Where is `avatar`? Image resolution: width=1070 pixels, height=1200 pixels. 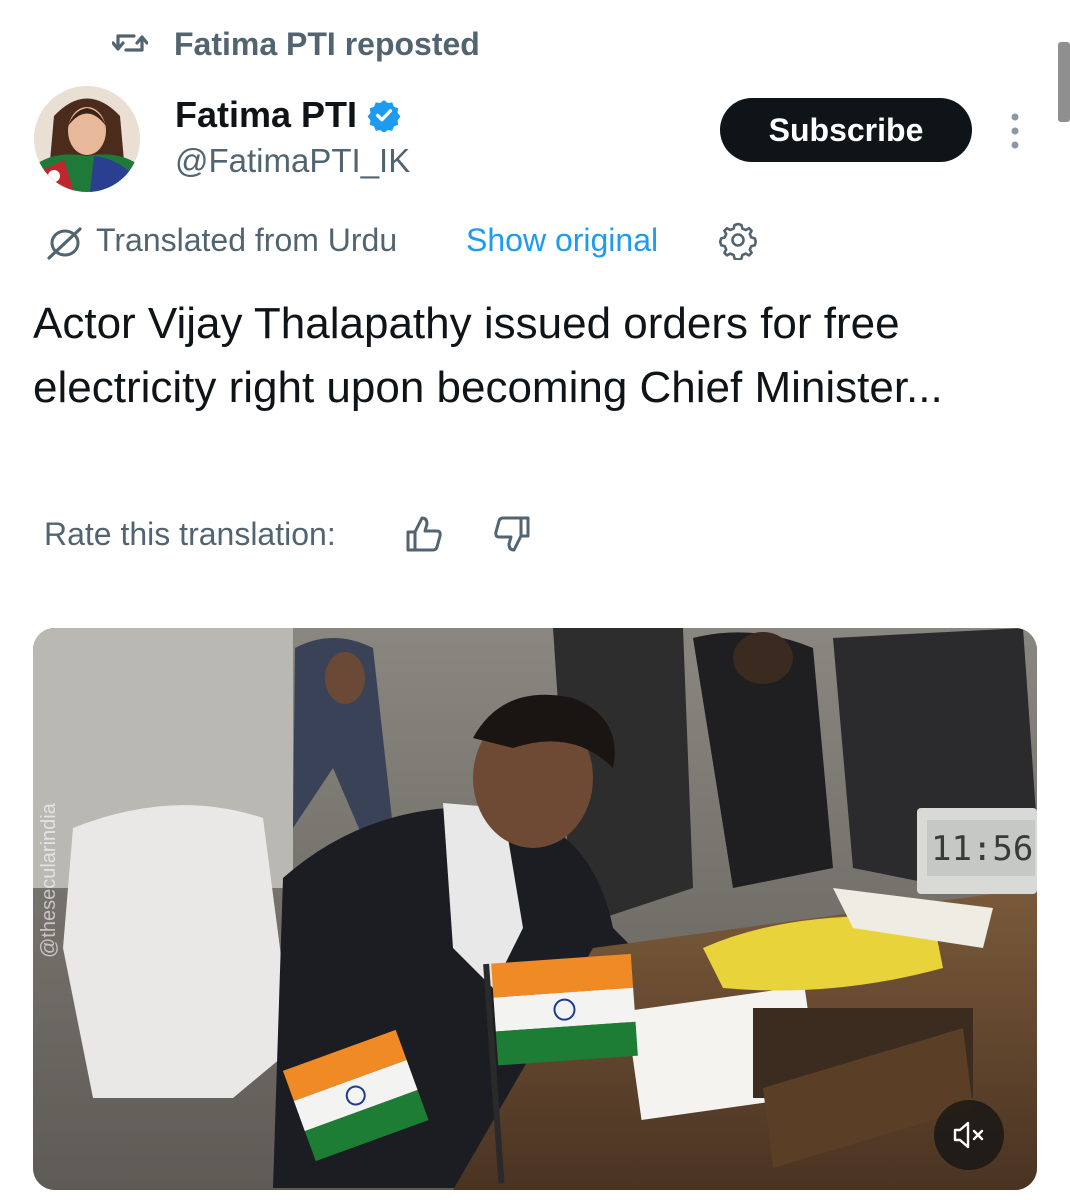 avatar is located at coordinates (87, 139).